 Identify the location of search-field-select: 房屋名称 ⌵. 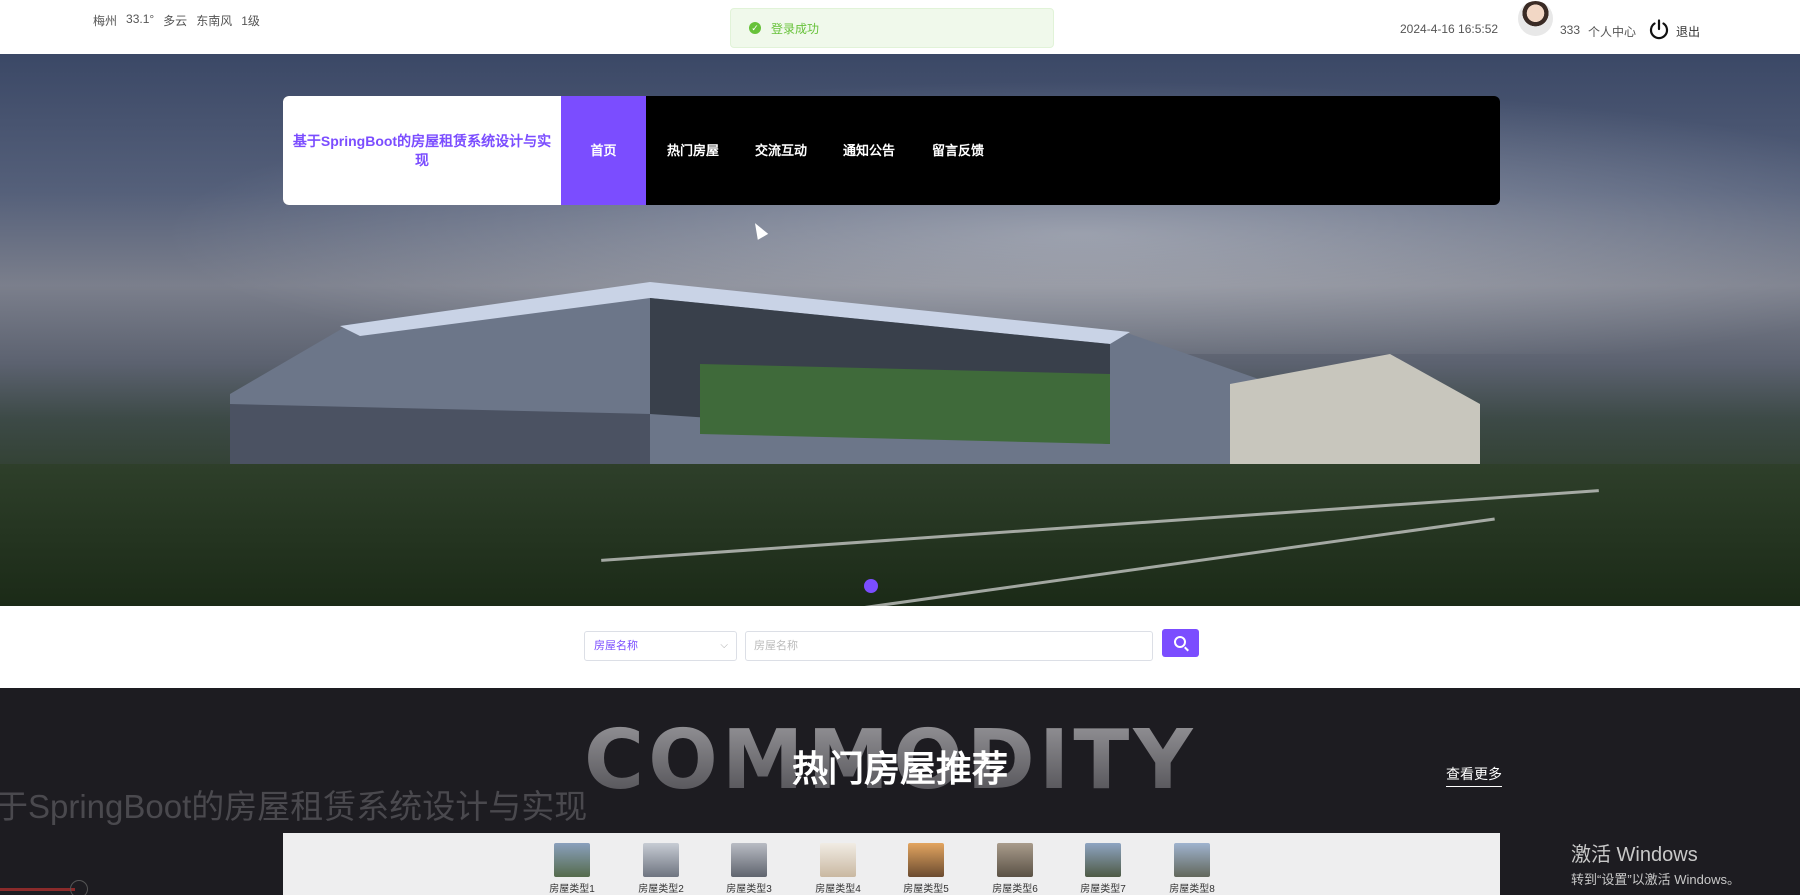
(660, 646).